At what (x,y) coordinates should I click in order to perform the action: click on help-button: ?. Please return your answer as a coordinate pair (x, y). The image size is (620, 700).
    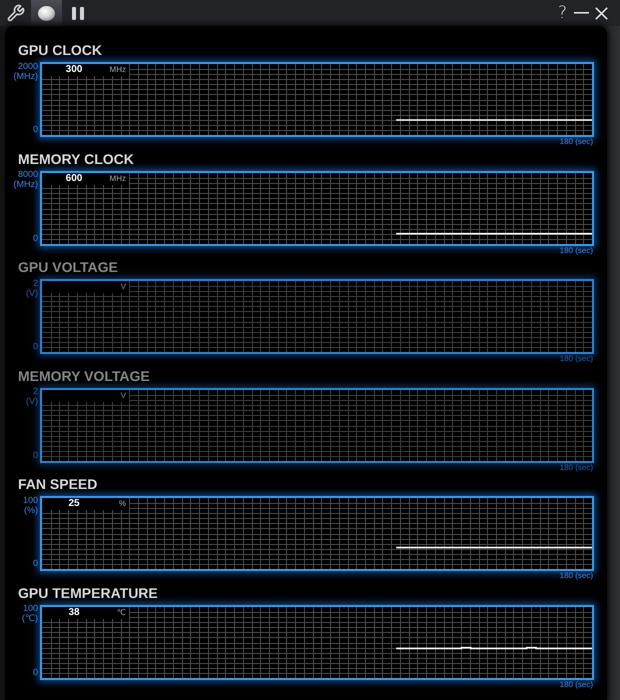
    Looking at the image, I should click on (562, 13).